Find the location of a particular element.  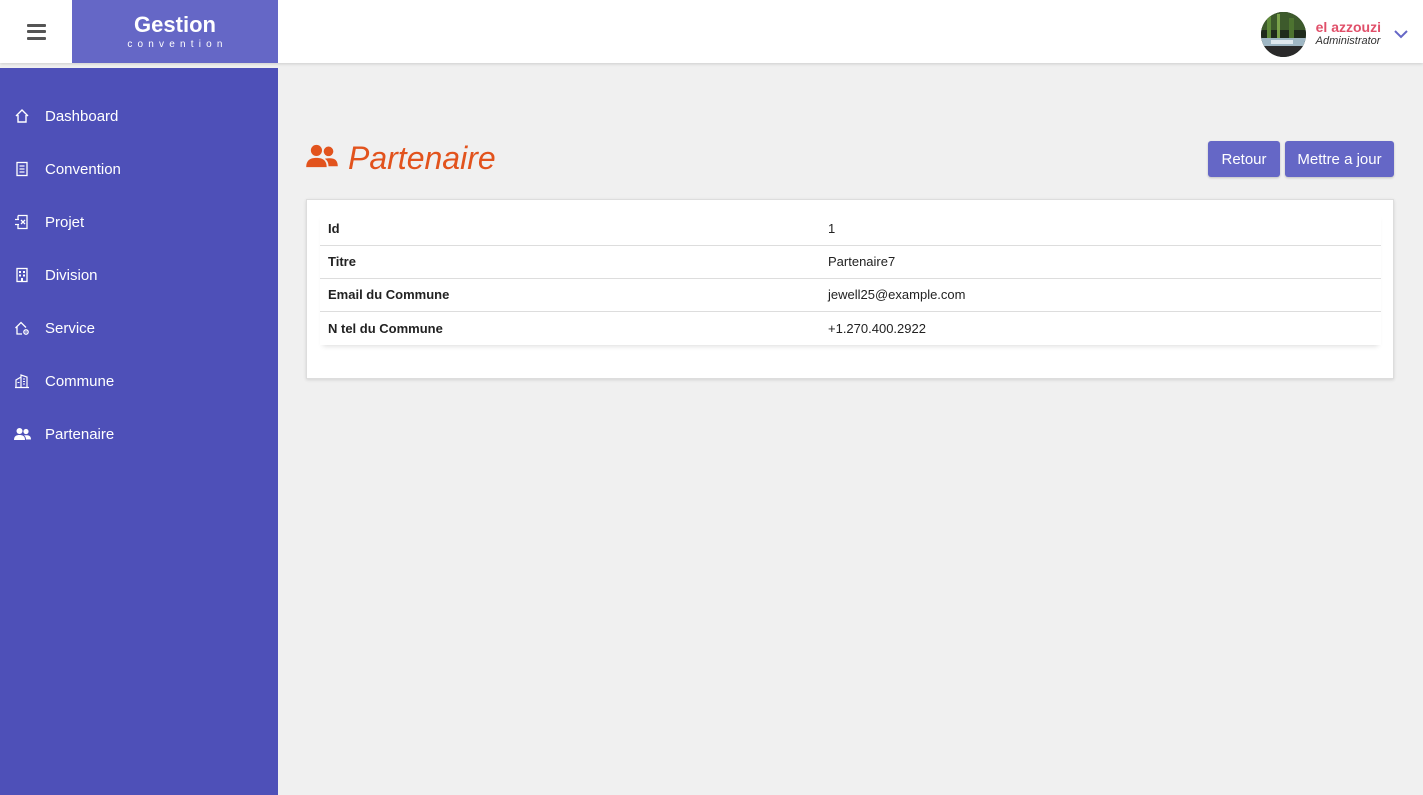

sidebar-item-dashboard: Dashboard is located at coordinates (139, 116).